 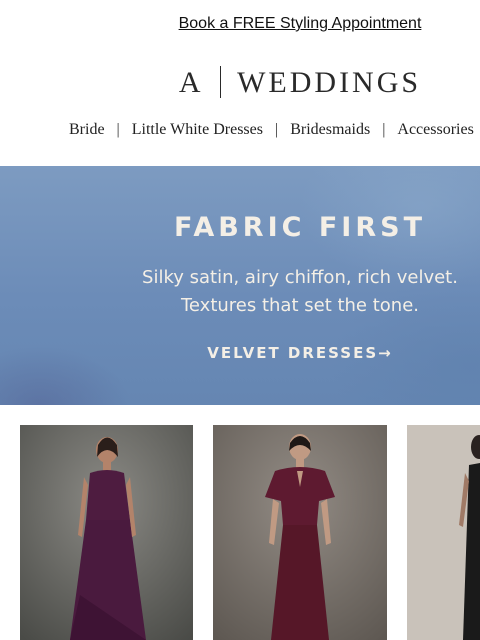 I want to click on product-card-burgundy-velvet-dress, so click(x=300, y=532).